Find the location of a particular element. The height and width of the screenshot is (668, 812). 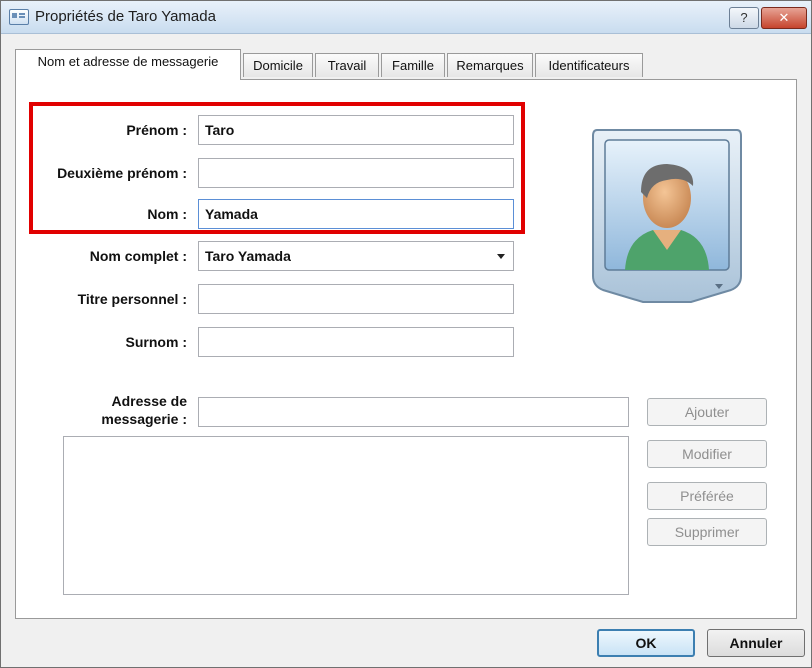

tab-family: Famille is located at coordinates (413, 65).